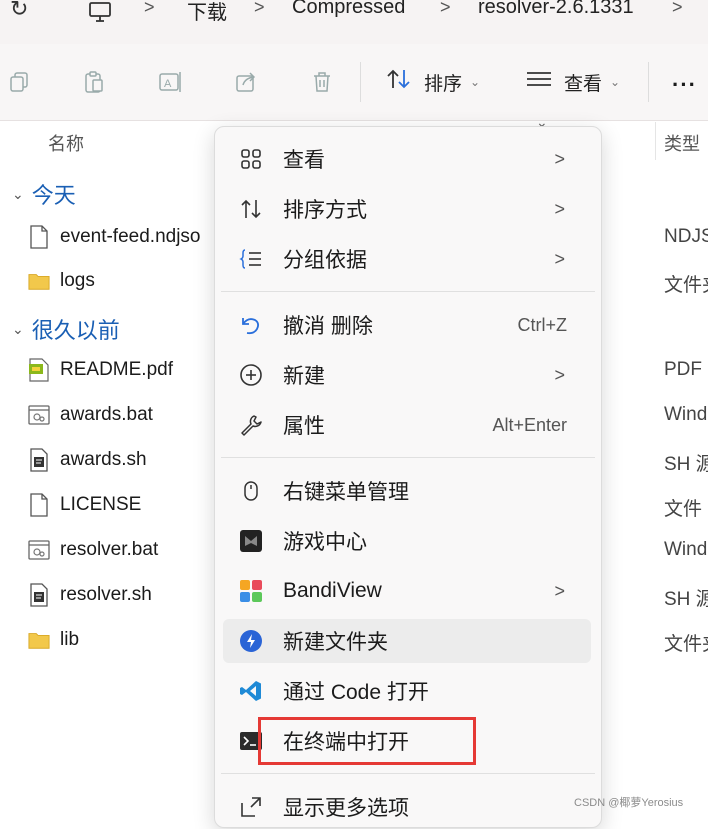 This screenshot has width=708, height=829. I want to click on more-options-button: ···, so click(684, 85).